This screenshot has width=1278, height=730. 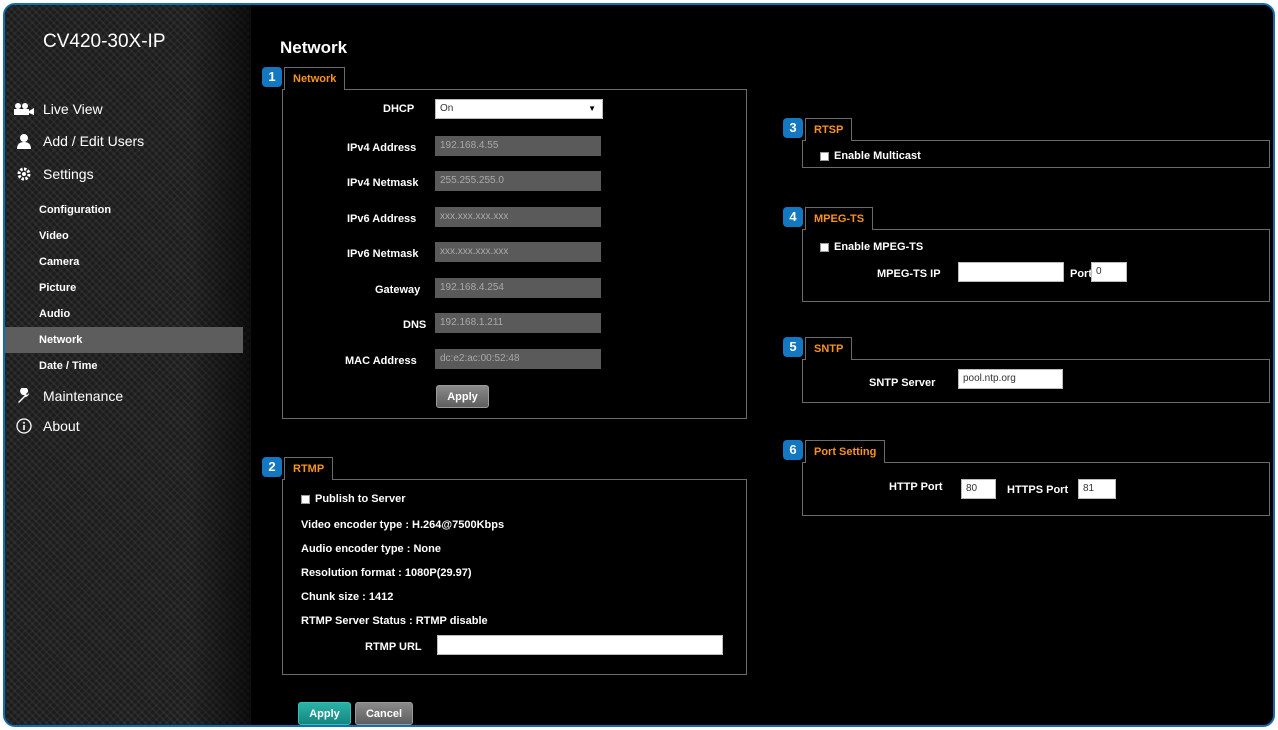 I want to click on audio-encoder-info: Audio encoder type : None, so click(x=371, y=549).